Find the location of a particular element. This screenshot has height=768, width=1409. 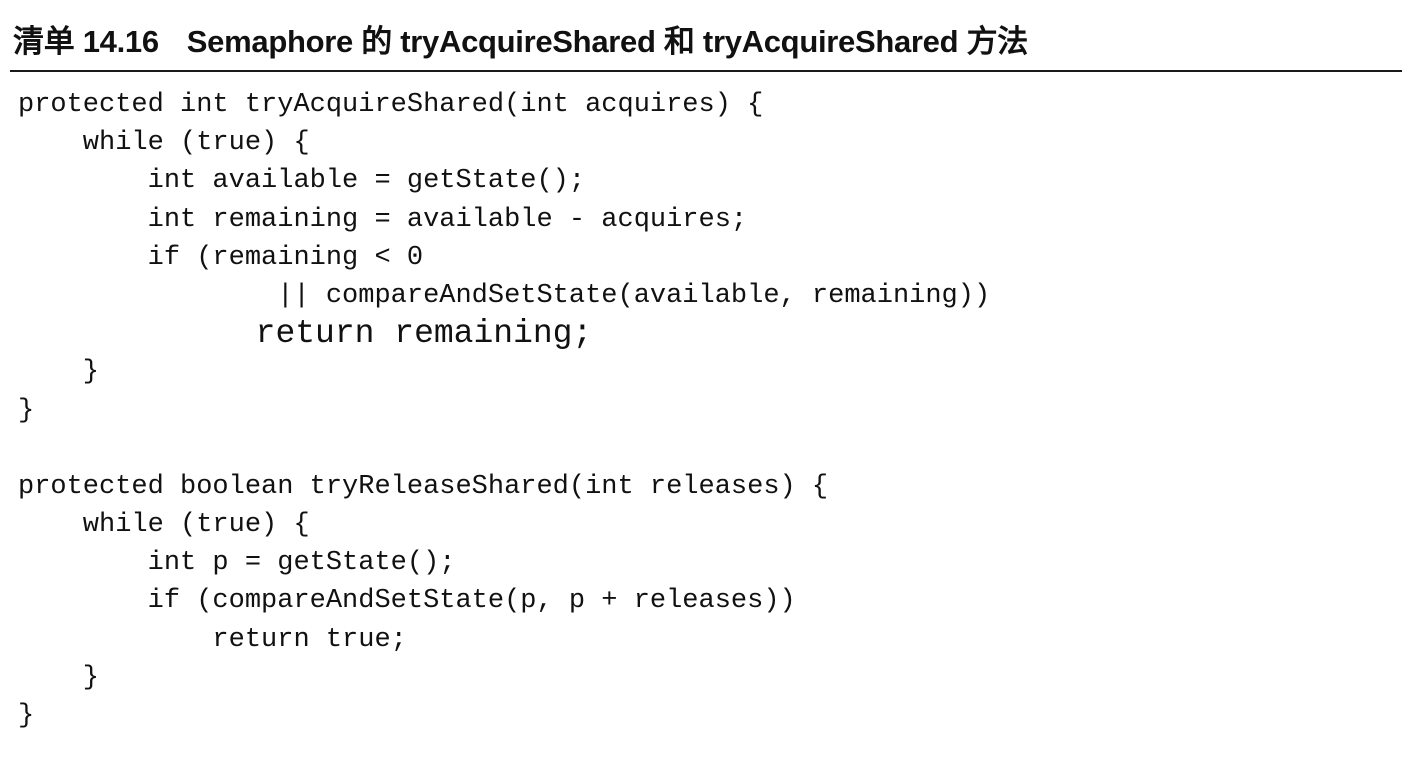

listing-label: 清单 14.16 is located at coordinates (86, 41).